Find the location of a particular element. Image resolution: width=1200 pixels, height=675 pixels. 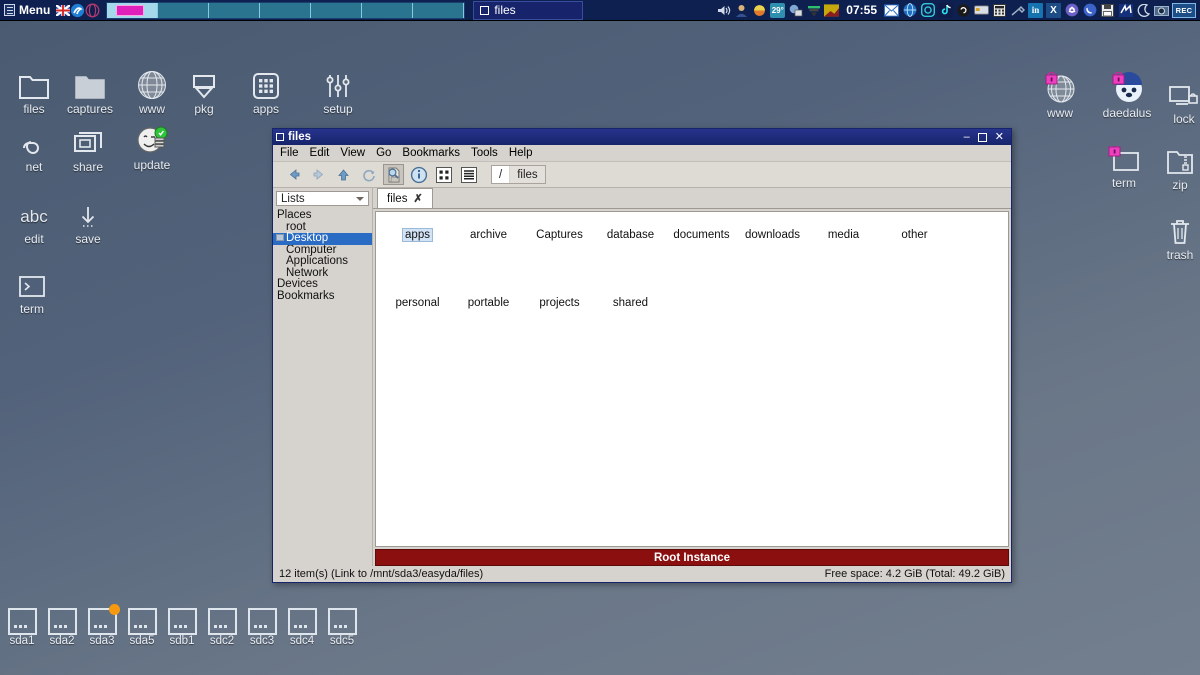

file-item: documents is located at coordinates (701, 258).